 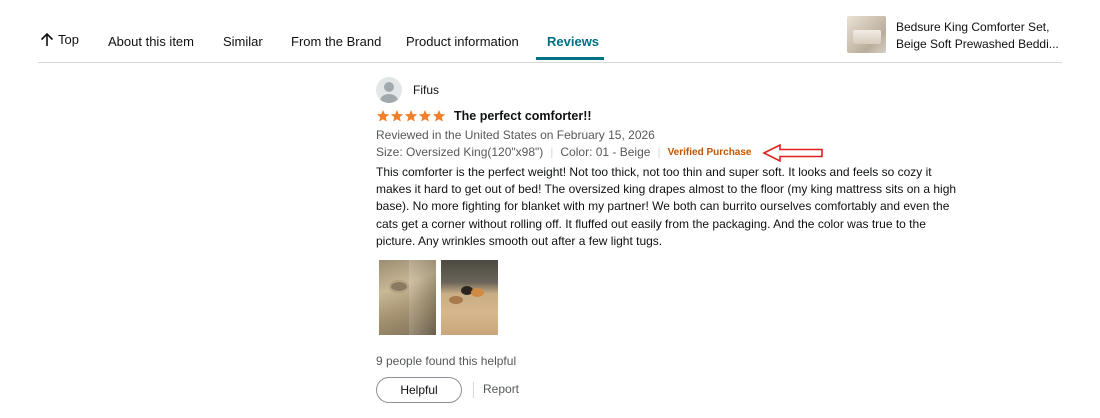 I want to click on tab-top: Top, so click(x=59, y=39).